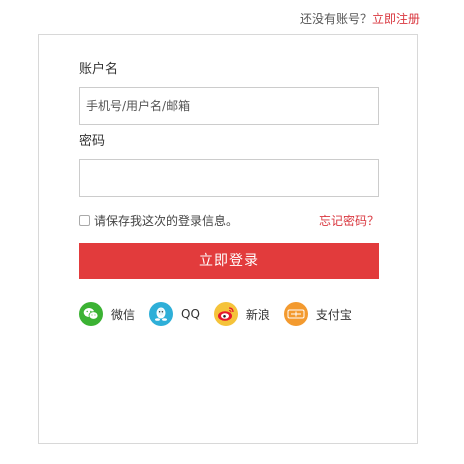 The width and height of the screenshot is (464, 464). What do you see at coordinates (123, 314) in the screenshot?
I see `social-label-wechat: 微信` at bounding box center [123, 314].